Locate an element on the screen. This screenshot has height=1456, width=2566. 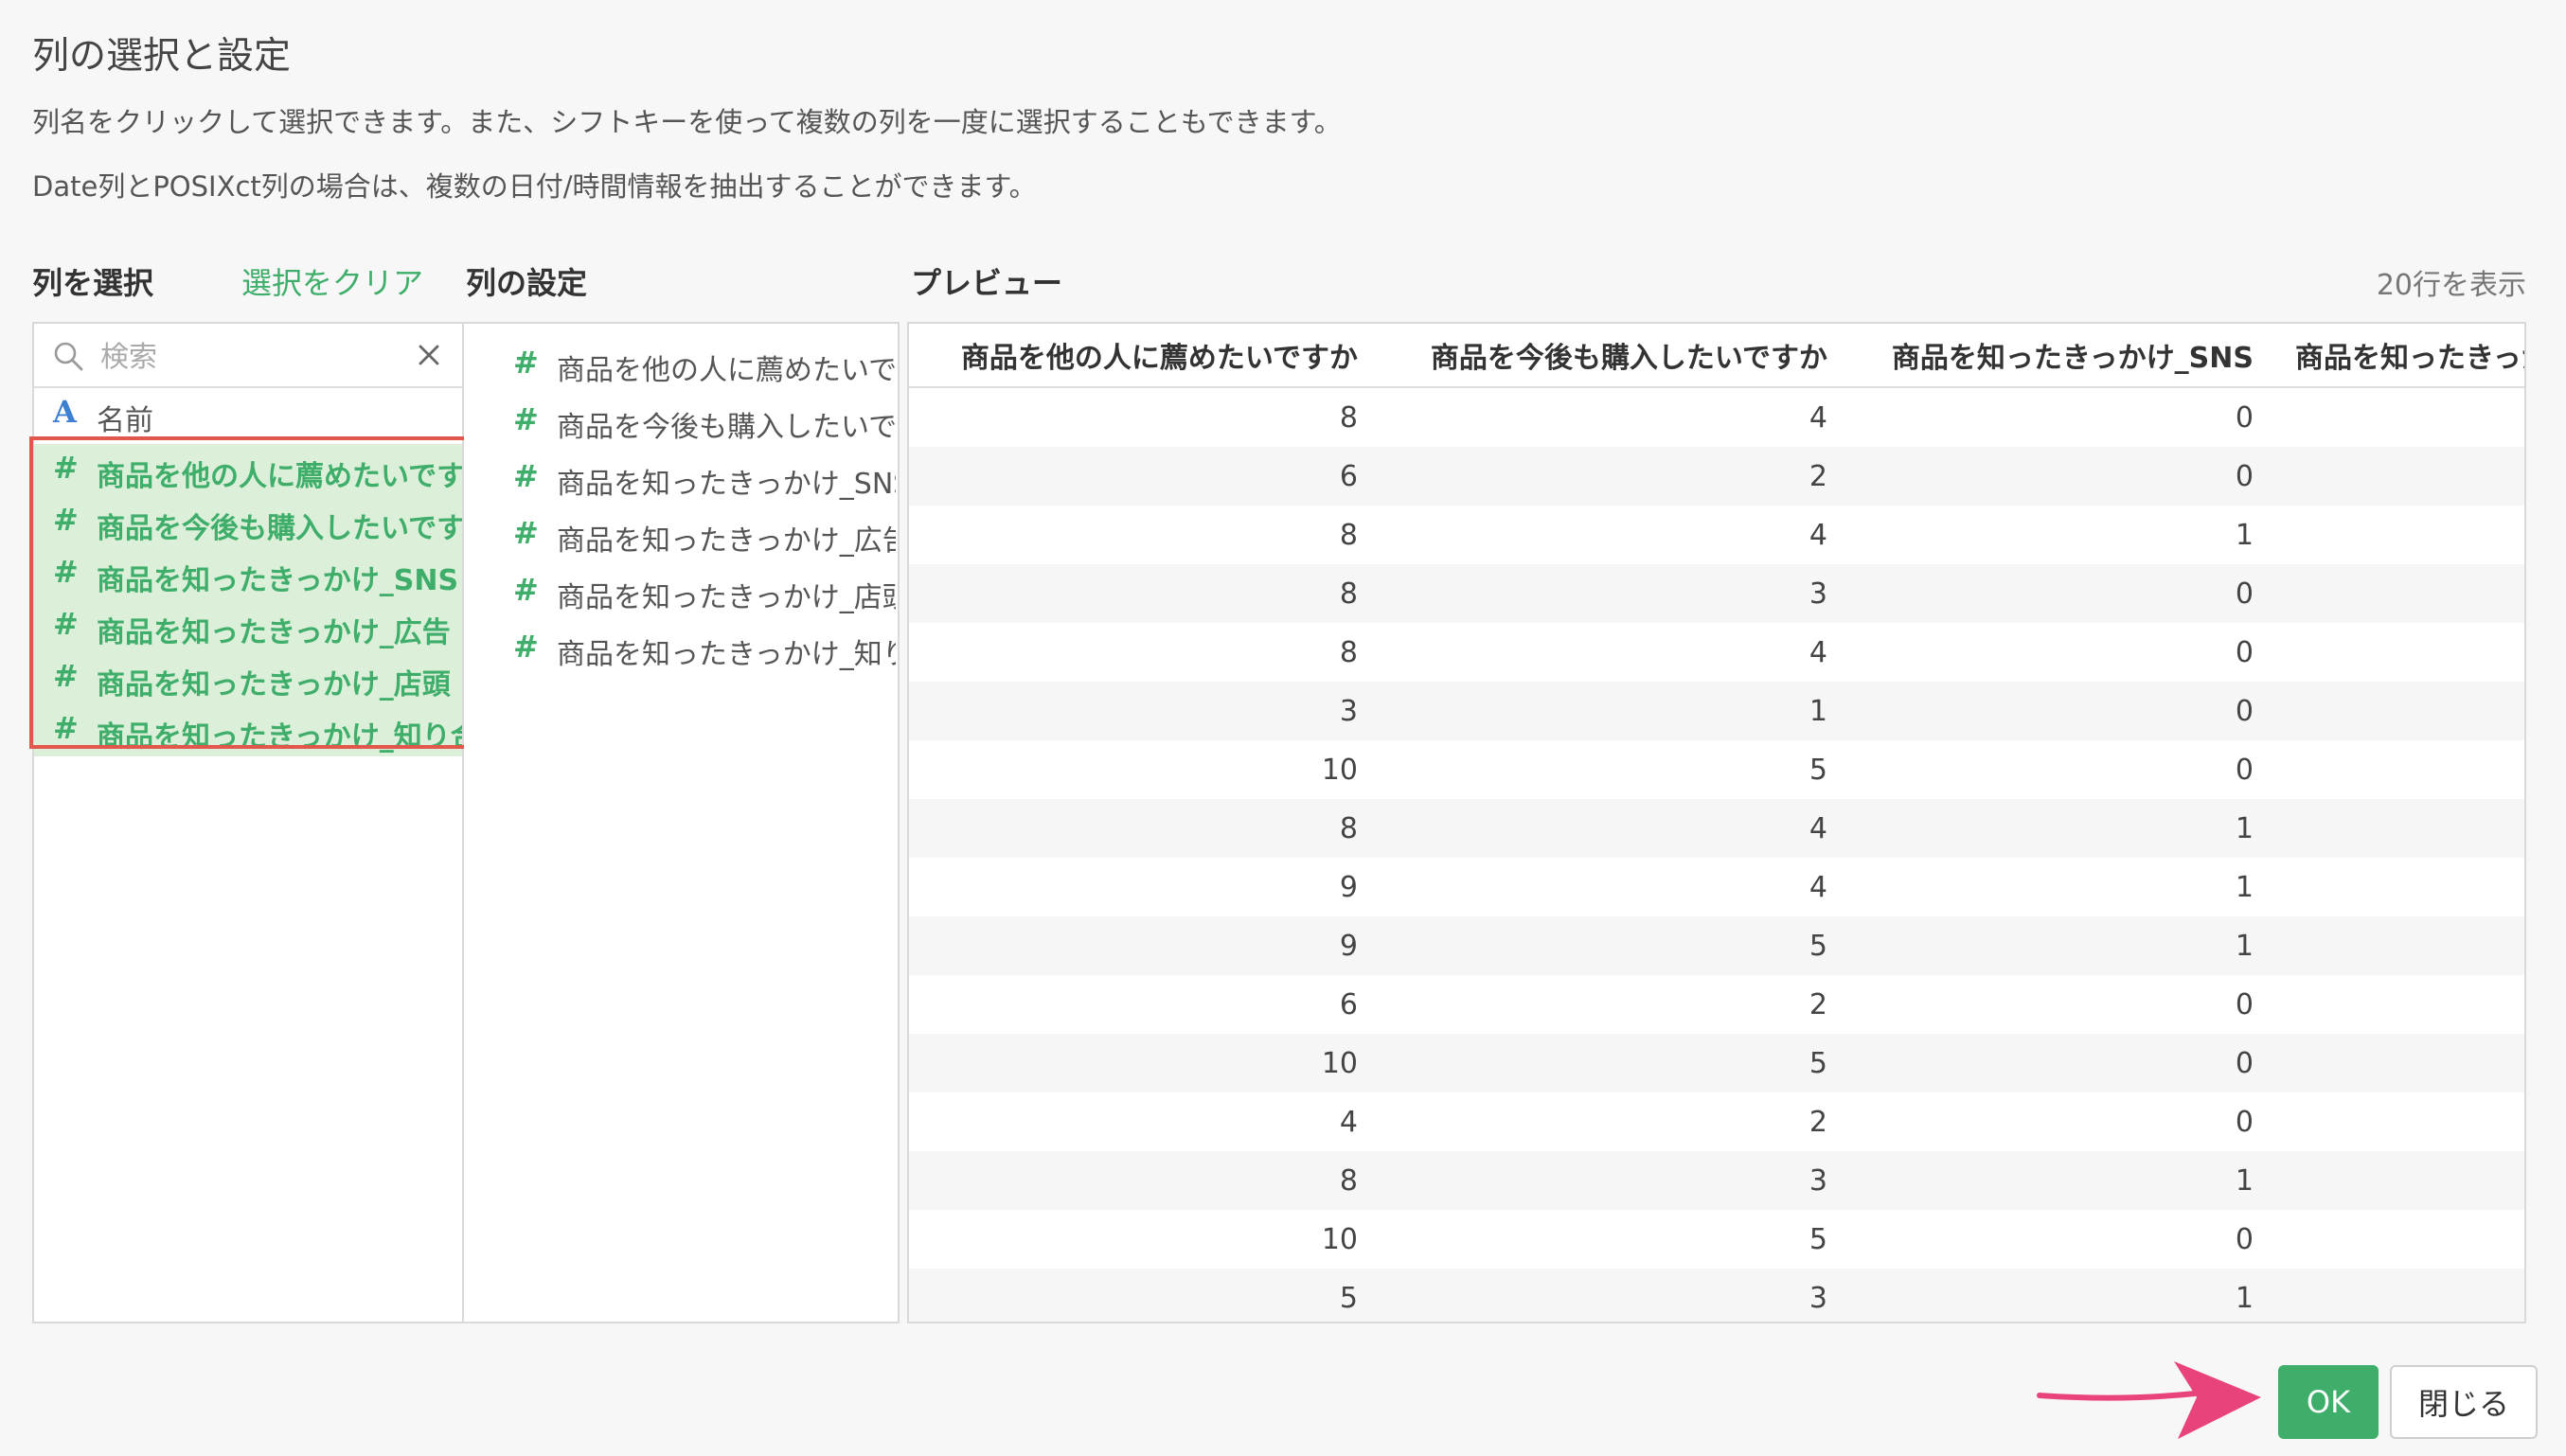
table-row: 4 2 0 is located at coordinates (1716, 1121).